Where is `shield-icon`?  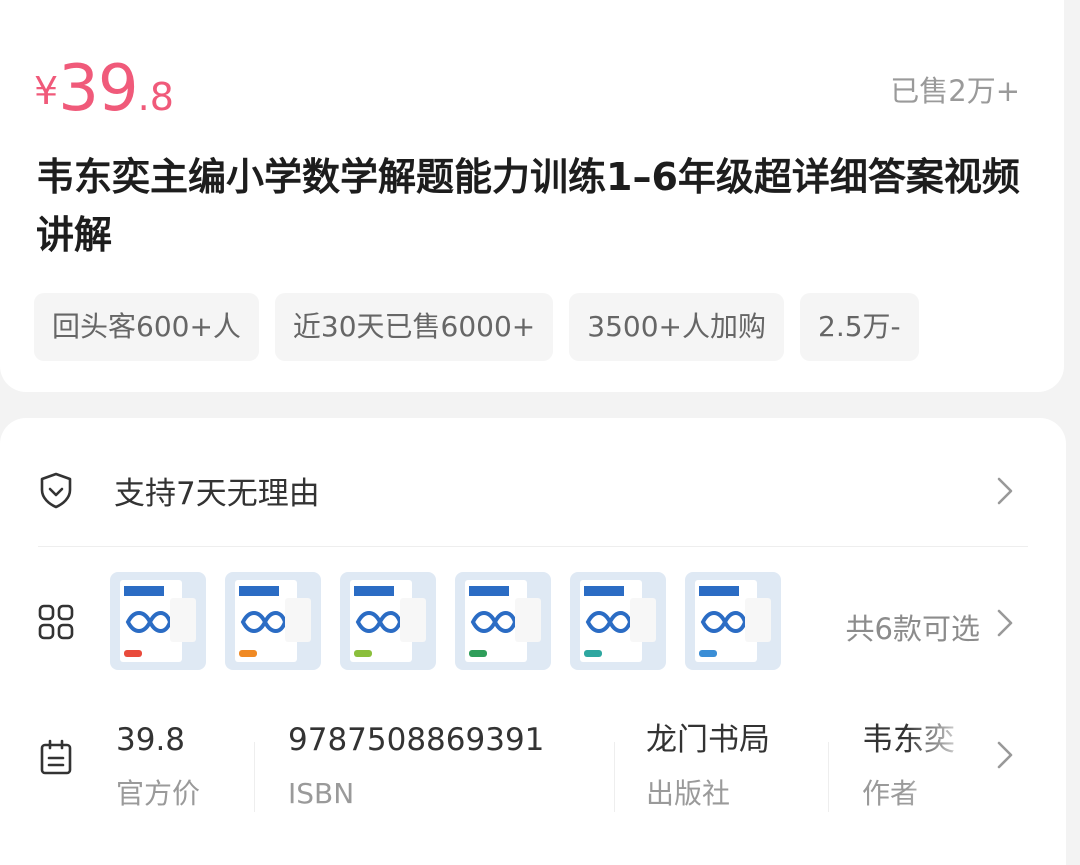 shield-icon is located at coordinates (56, 490).